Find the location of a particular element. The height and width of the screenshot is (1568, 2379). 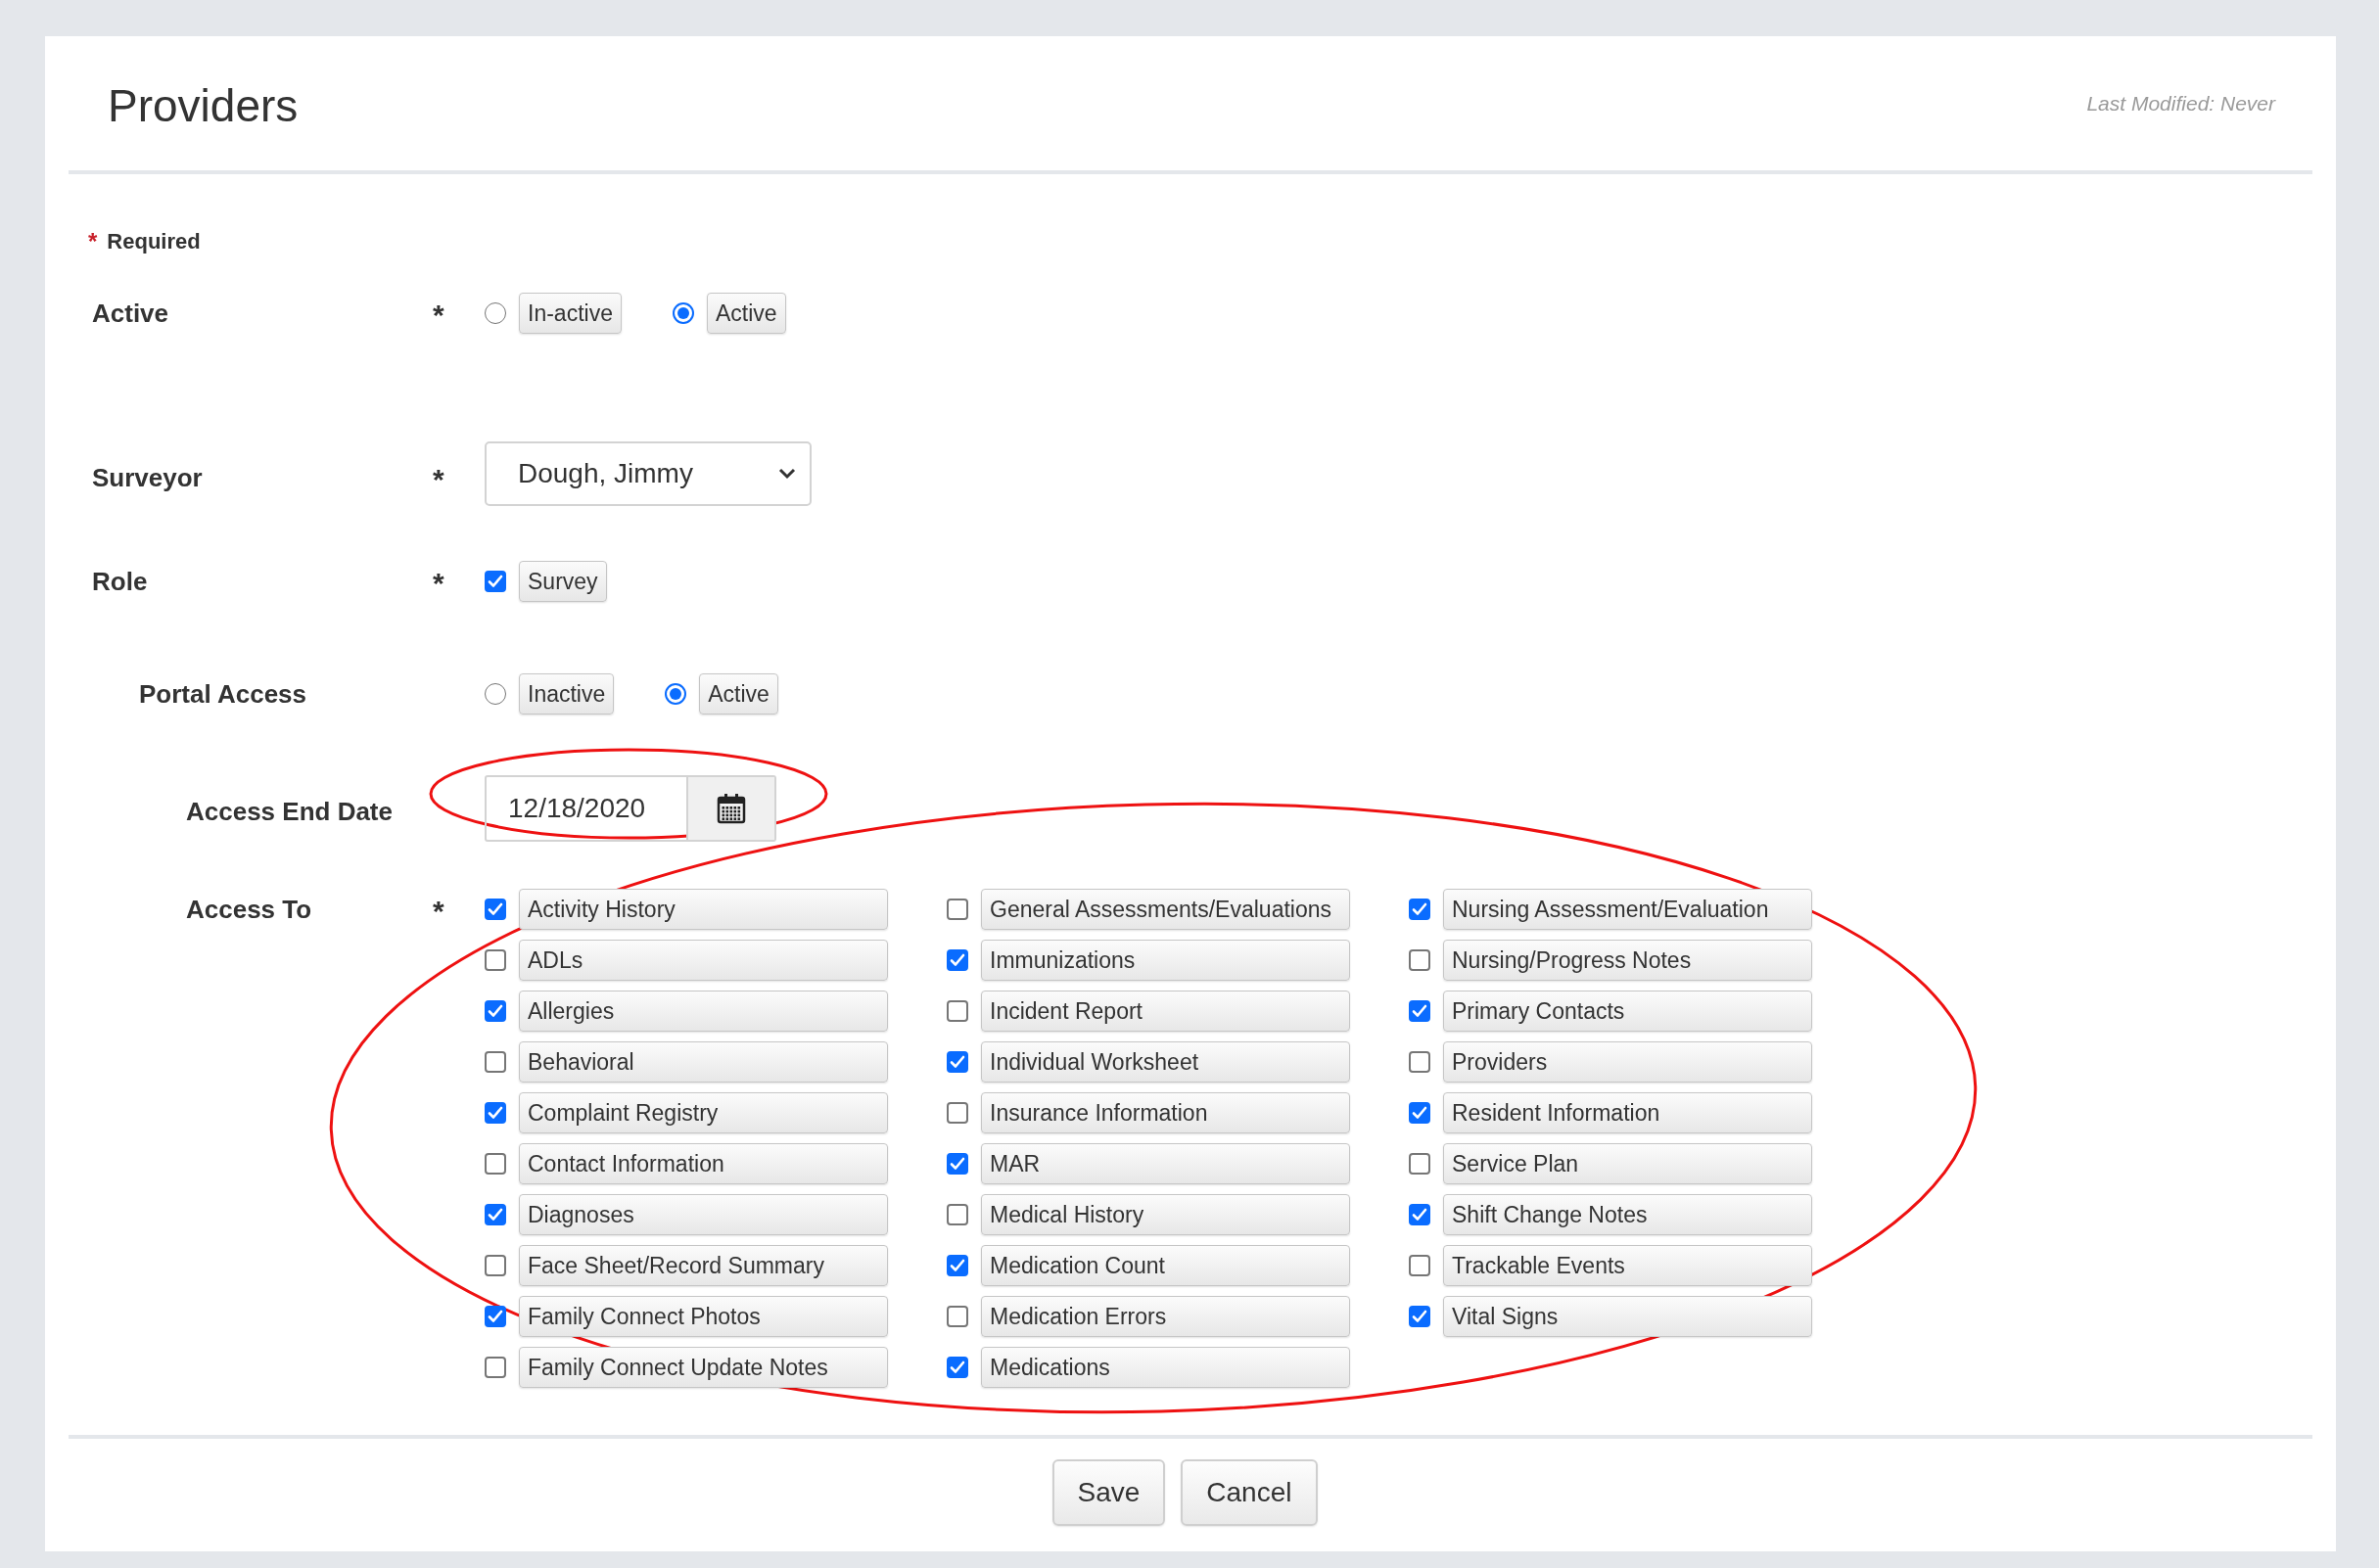

page-title: Providers is located at coordinates (203, 105).